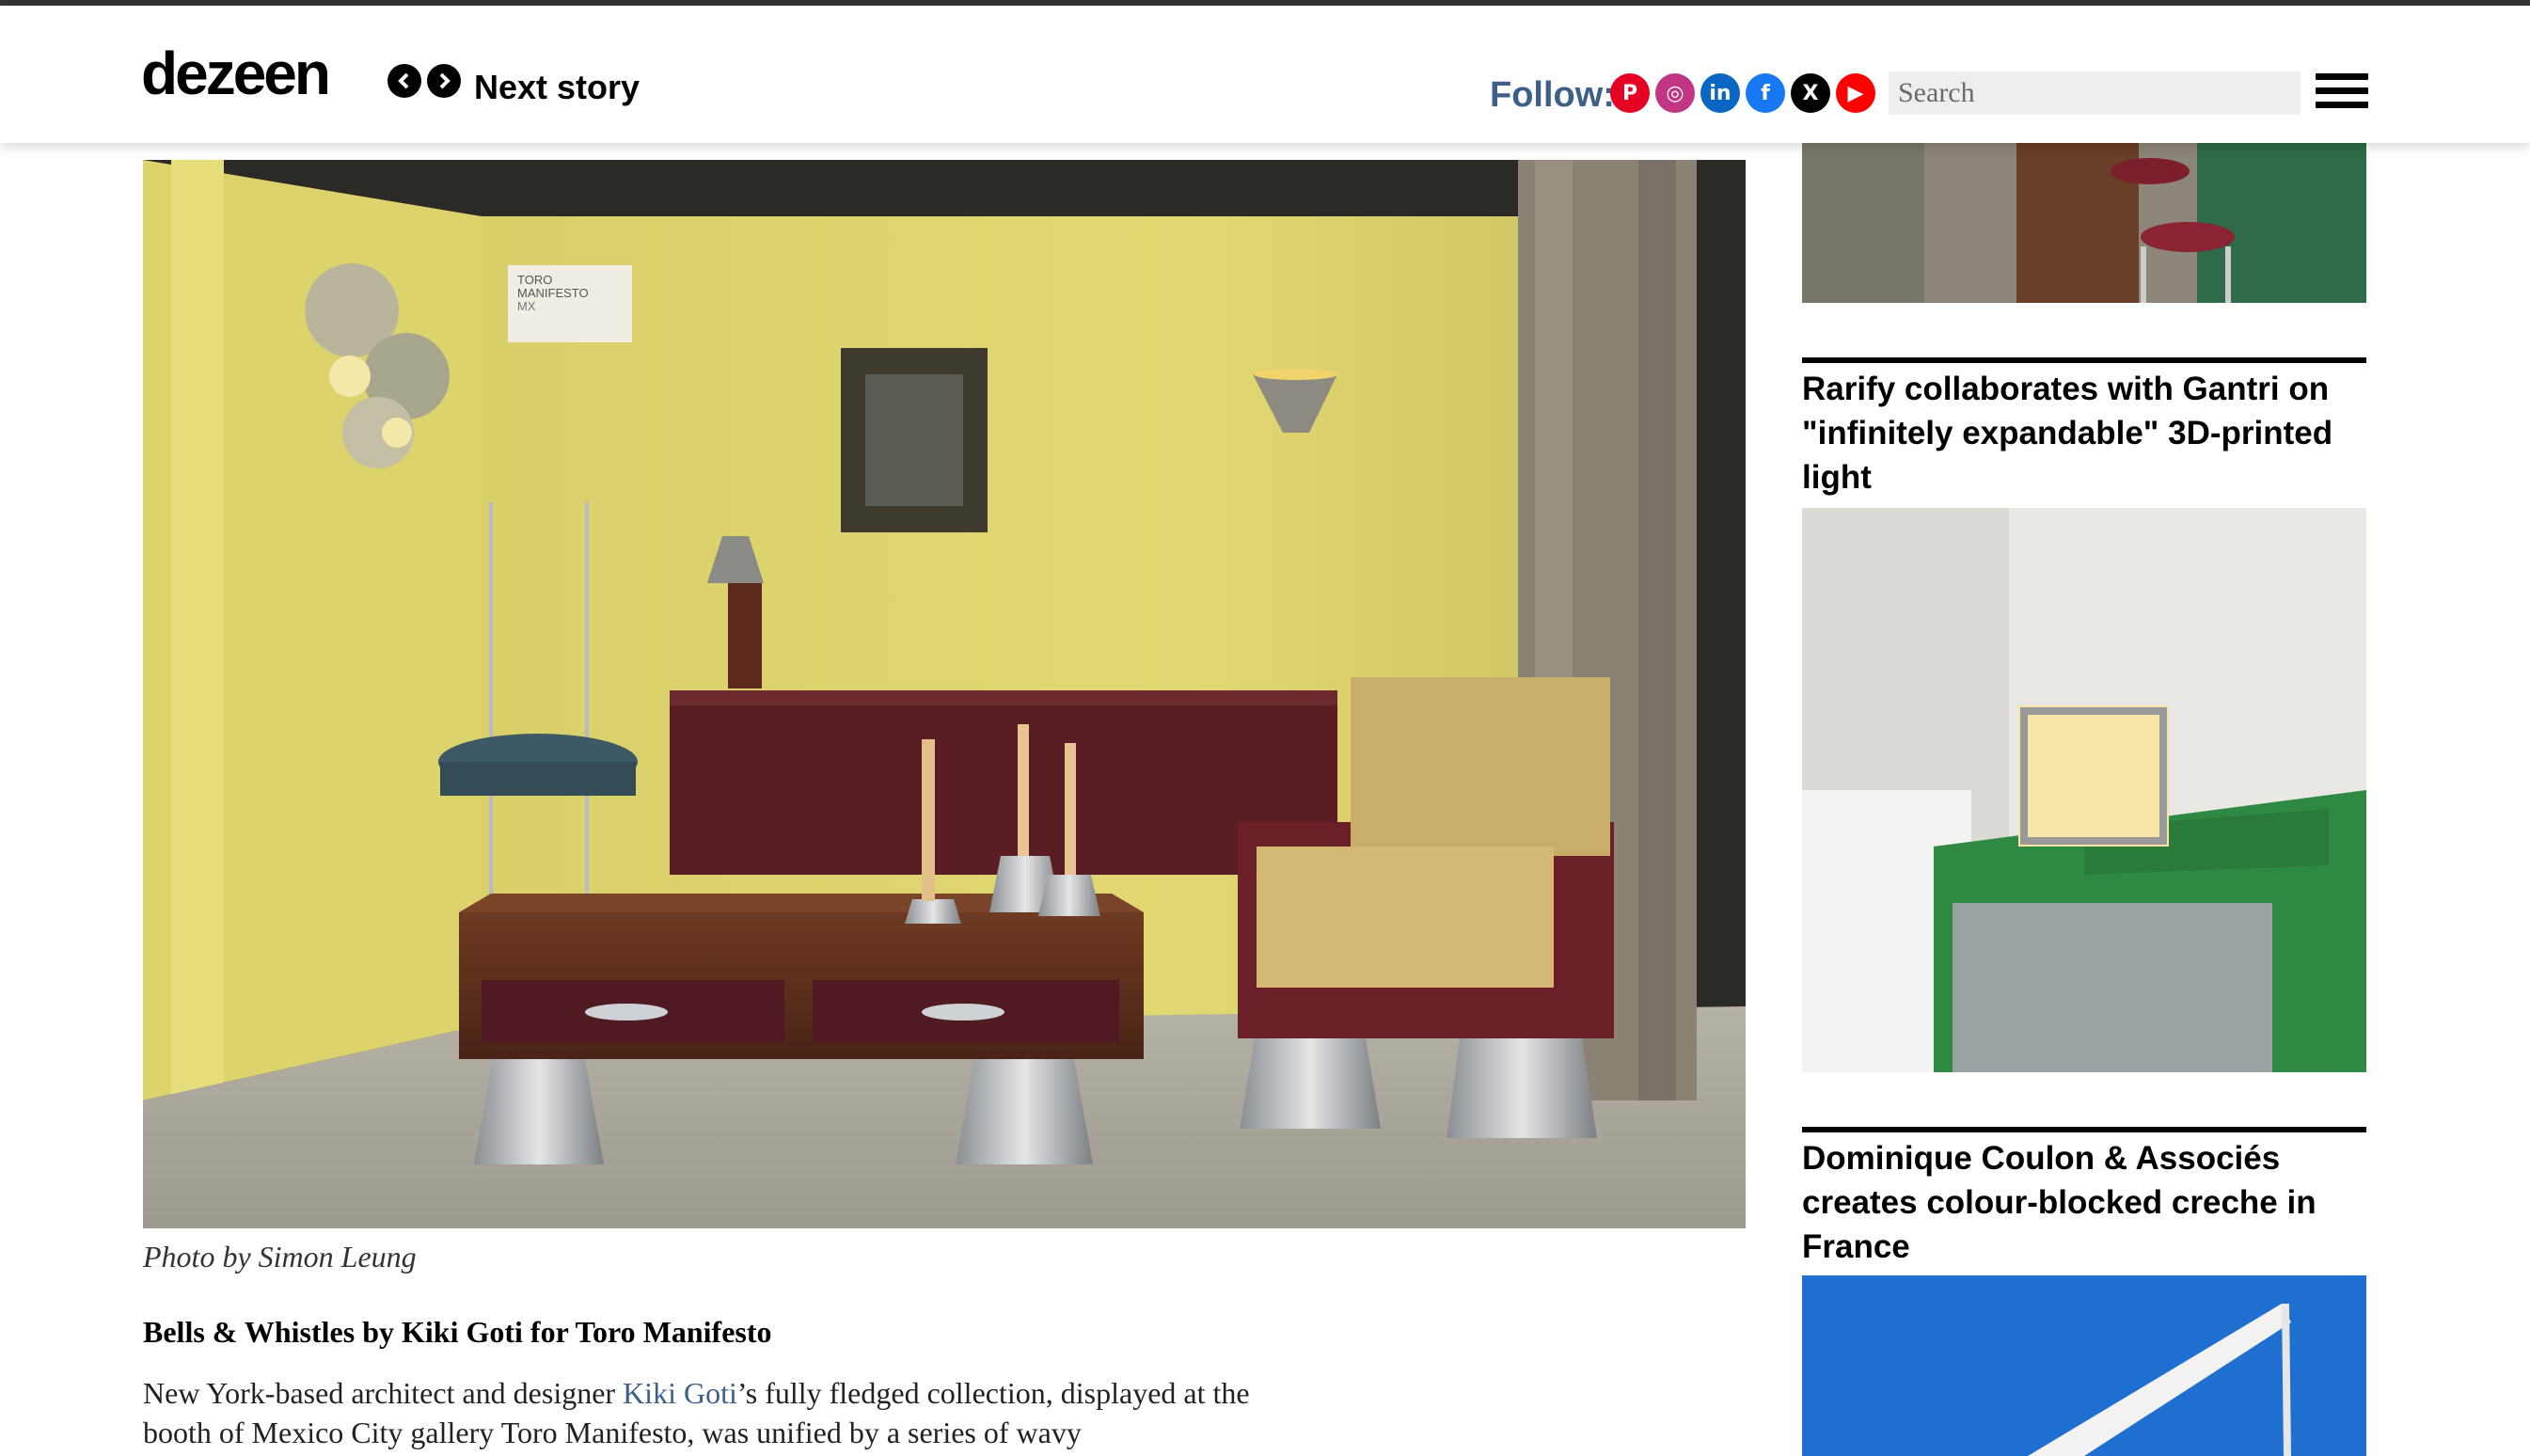  I want to click on pinterest-icon: P, so click(1630, 93).